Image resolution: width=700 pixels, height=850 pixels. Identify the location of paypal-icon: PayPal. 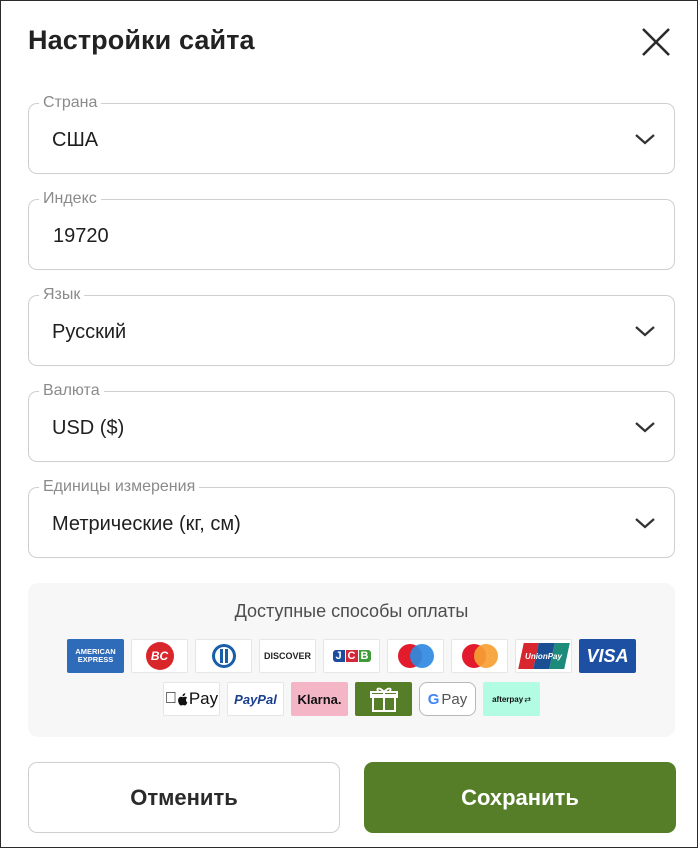
(255, 699).